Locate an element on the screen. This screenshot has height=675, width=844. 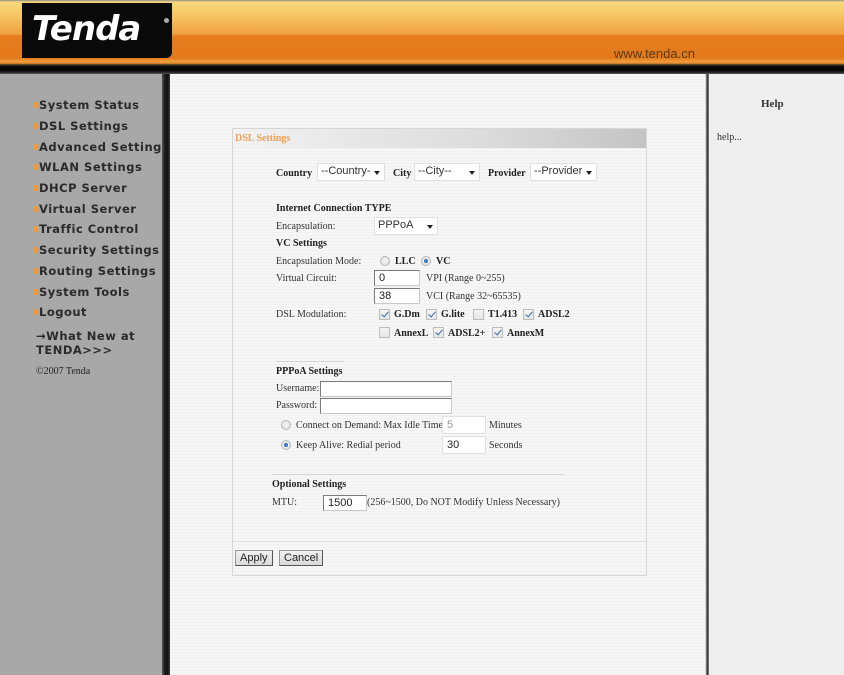
modulation-glite-checkbox is located at coordinates (431, 314).